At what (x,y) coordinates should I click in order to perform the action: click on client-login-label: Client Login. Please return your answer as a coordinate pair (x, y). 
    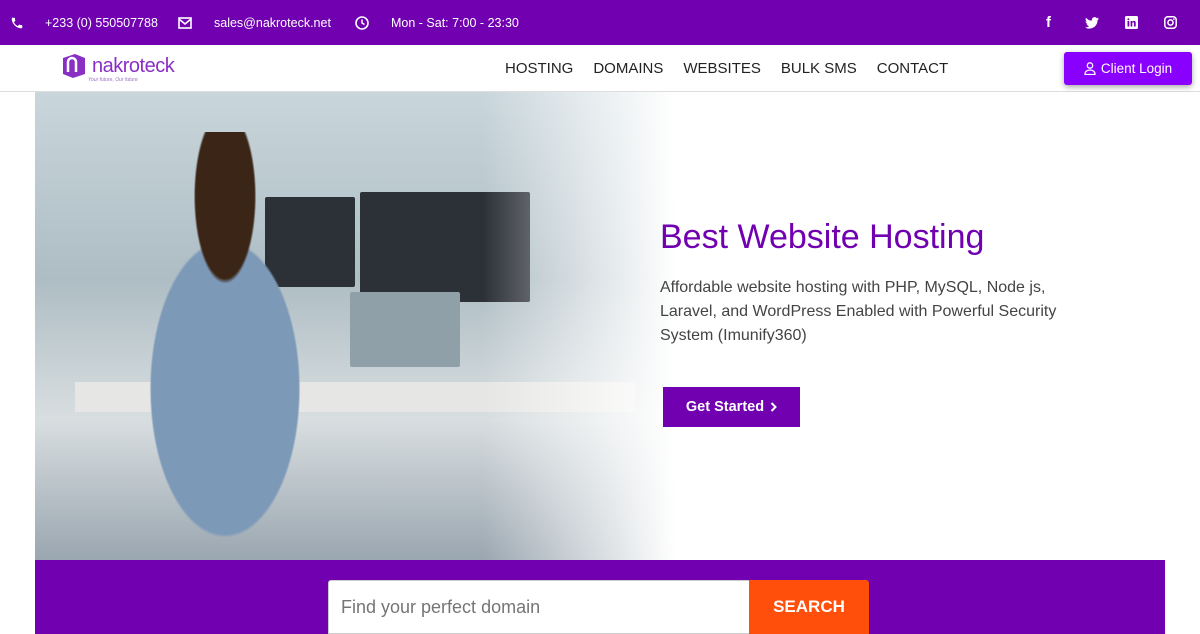
    Looking at the image, I should click on (1136, 68).